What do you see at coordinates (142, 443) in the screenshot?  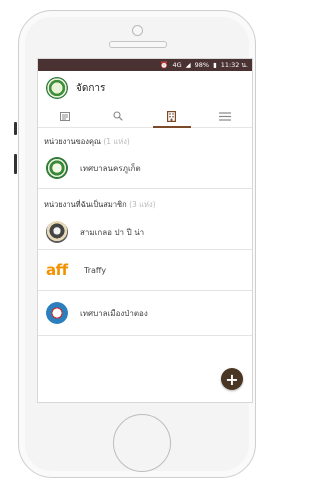 I see `home-button` at bounding box center [142, 443].